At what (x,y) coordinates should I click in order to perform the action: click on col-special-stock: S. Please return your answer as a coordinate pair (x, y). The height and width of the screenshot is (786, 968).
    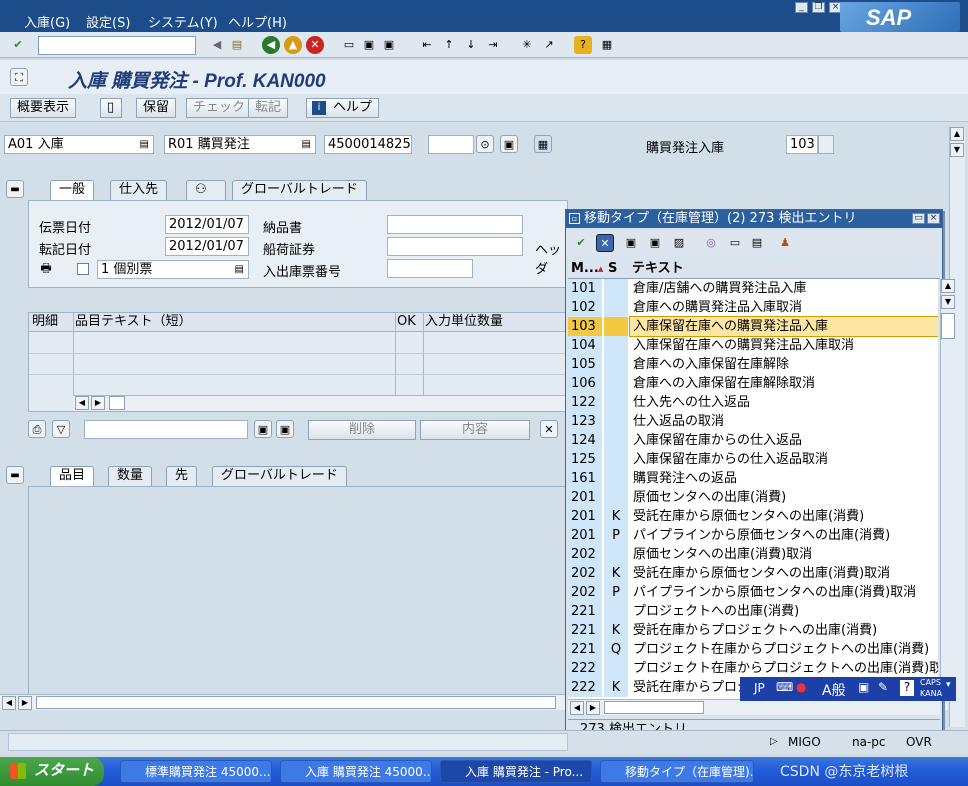
    Looking at the image, I should click on (612, 268).